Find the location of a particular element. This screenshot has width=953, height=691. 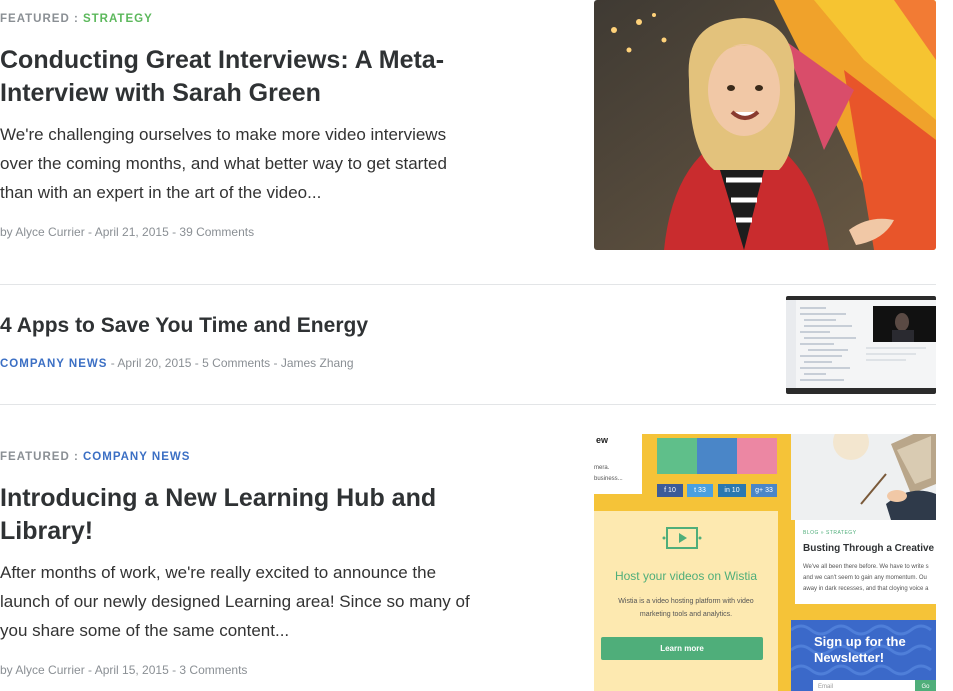

video-player-icon is located at coordinates (682, 538).